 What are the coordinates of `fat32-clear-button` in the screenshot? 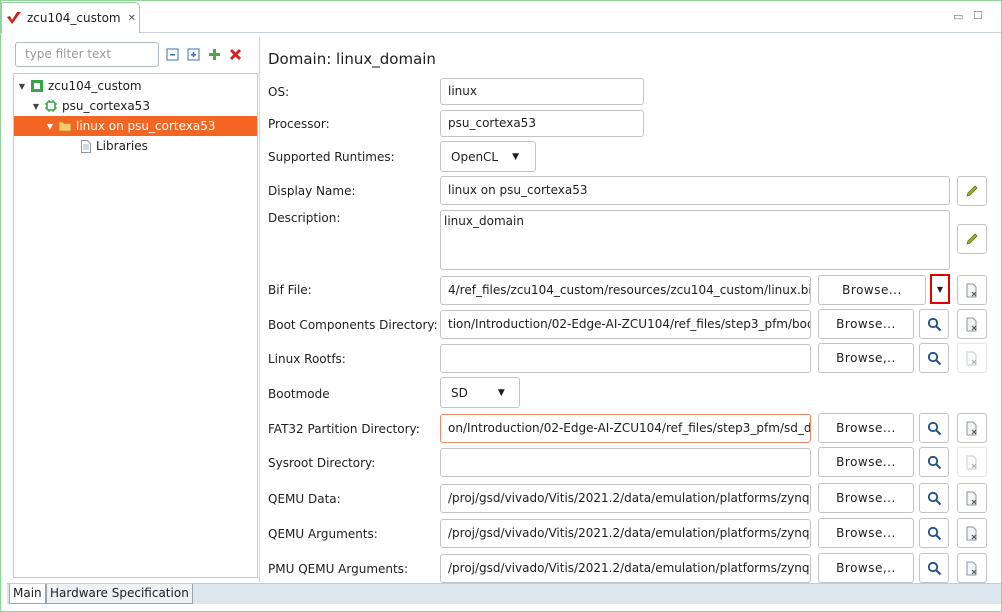 It's located at (972, 428).